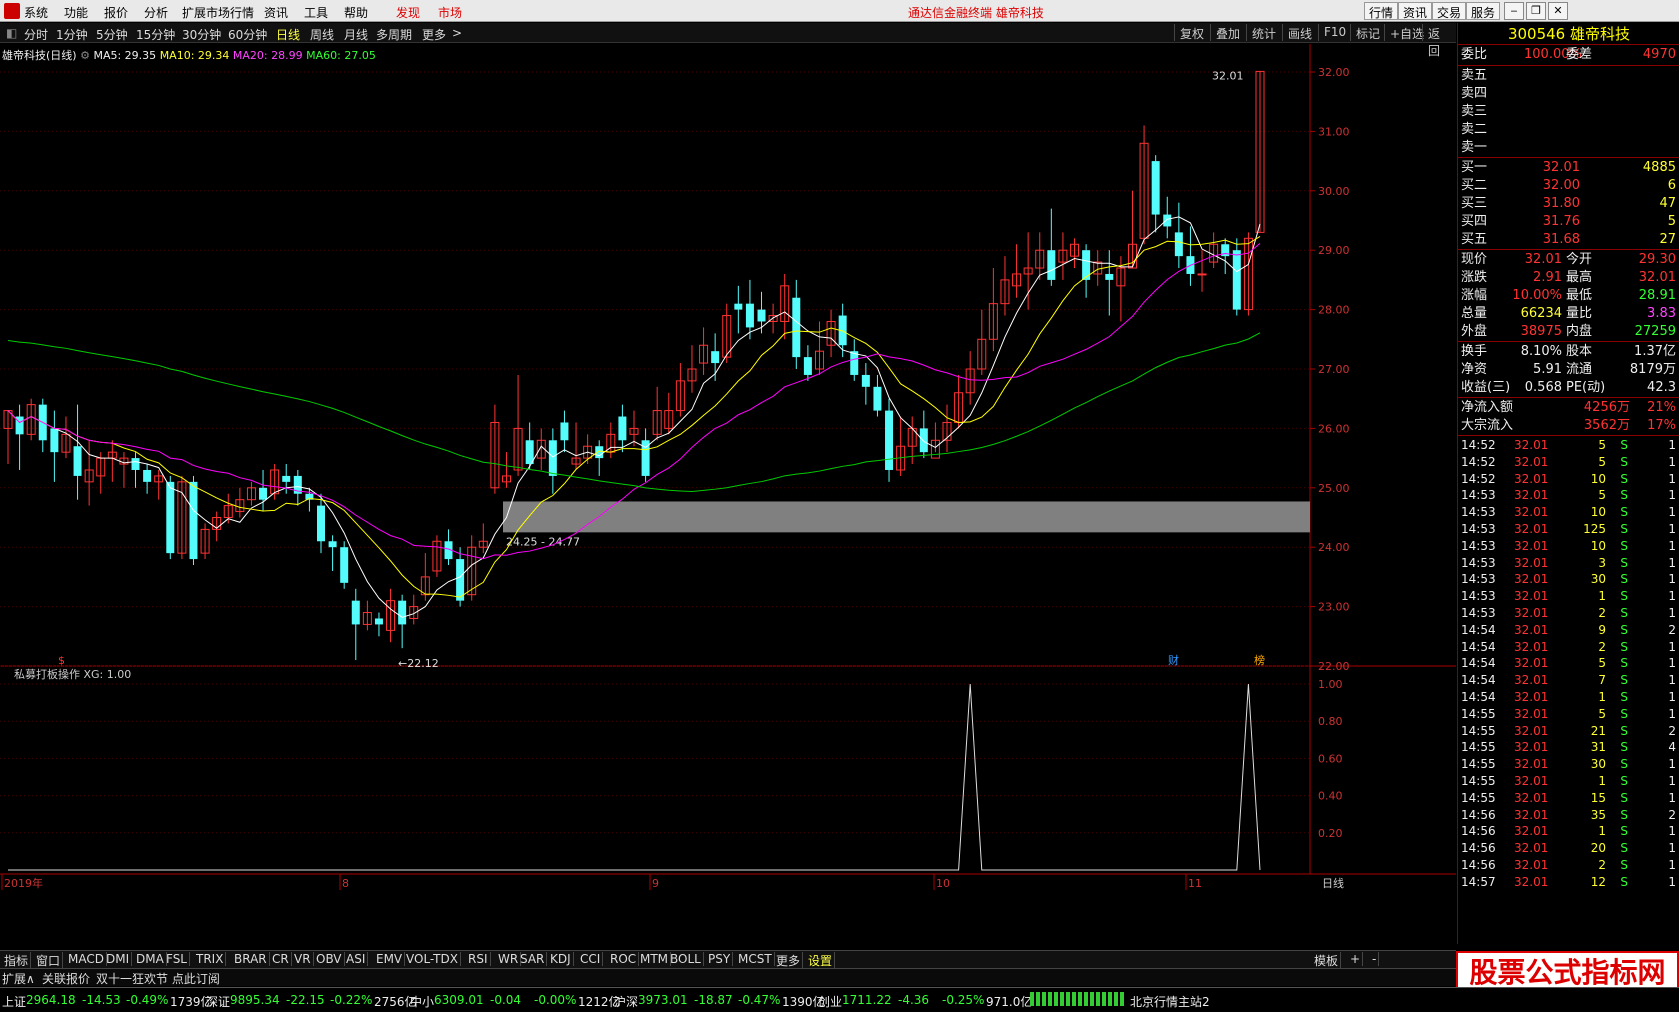 This screenshot has height=1012, width=1679. Describe the element at coordinates (1568, 426) in the screenshot. I see `flow-row: 大宗流入 3562万 17%` at that location.